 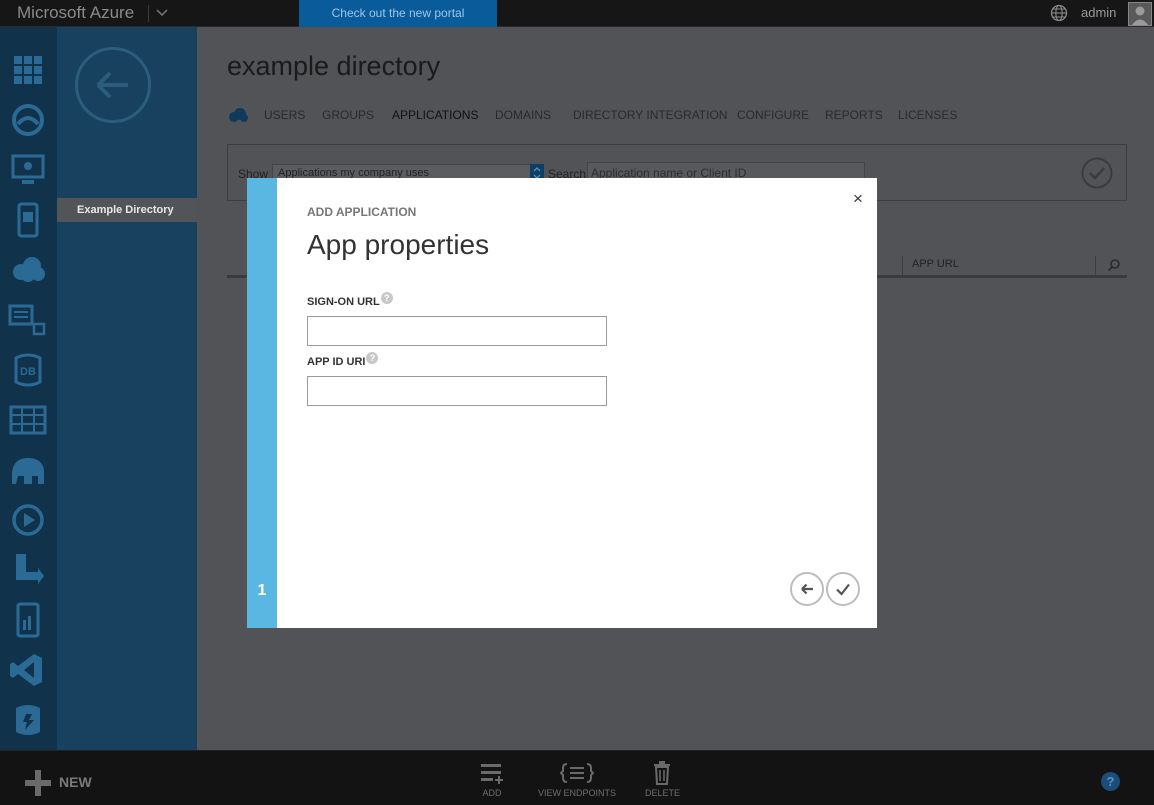 What do you see at coordinates (28, 670) in the screenshot?
I see `visual-studio-icon` at bounding box center [28, 670].